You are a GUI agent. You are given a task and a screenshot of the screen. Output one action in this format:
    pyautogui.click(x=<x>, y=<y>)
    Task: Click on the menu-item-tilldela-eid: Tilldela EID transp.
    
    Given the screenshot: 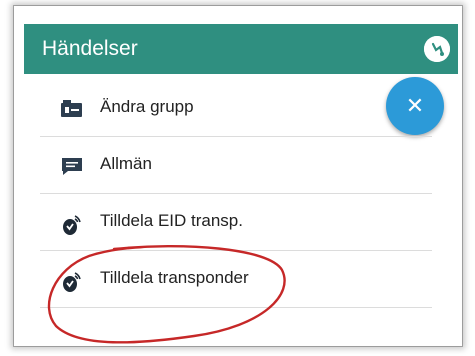 What is the action you would take?
    pyautogui.click(x=236, y=222)
    